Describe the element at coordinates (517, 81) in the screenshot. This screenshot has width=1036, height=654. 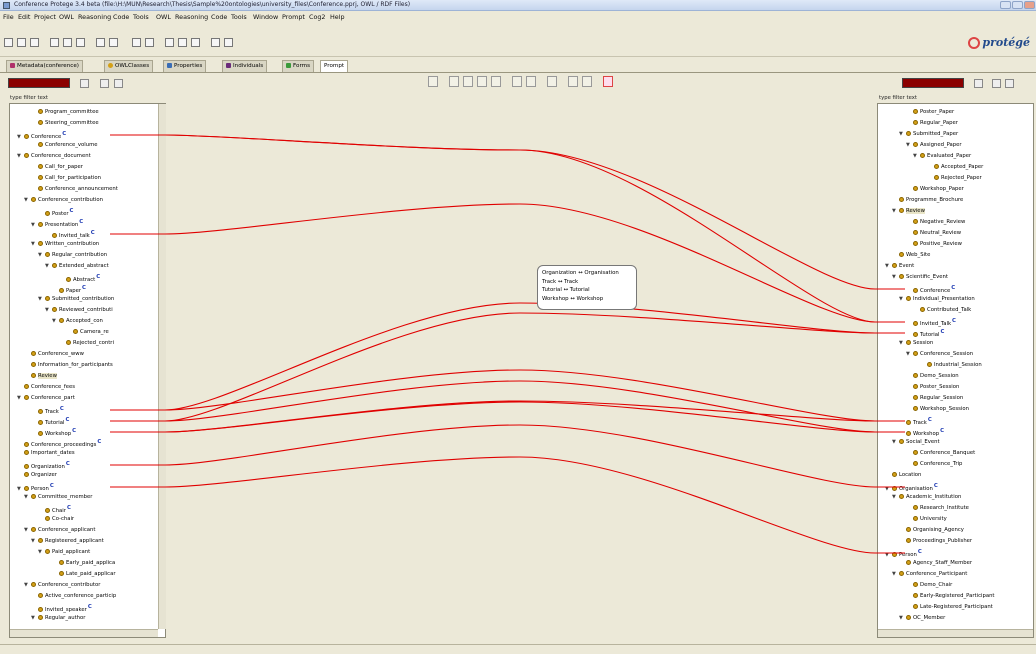
I see `prompt-tool-e-icon` at that location.